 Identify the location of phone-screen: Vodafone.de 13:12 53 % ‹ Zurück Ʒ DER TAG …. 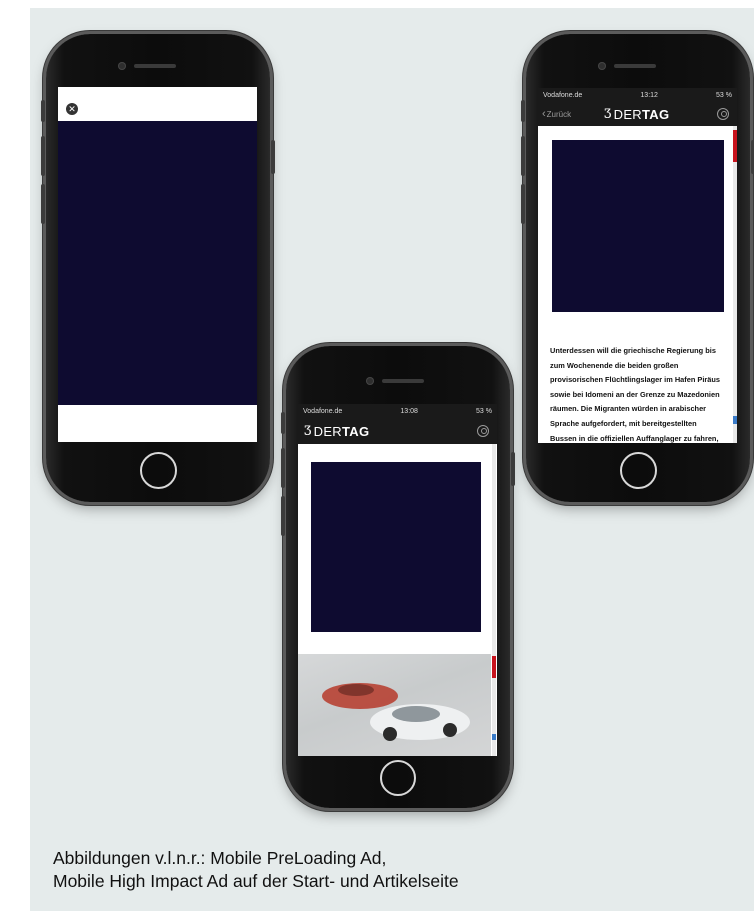
(637, 265).